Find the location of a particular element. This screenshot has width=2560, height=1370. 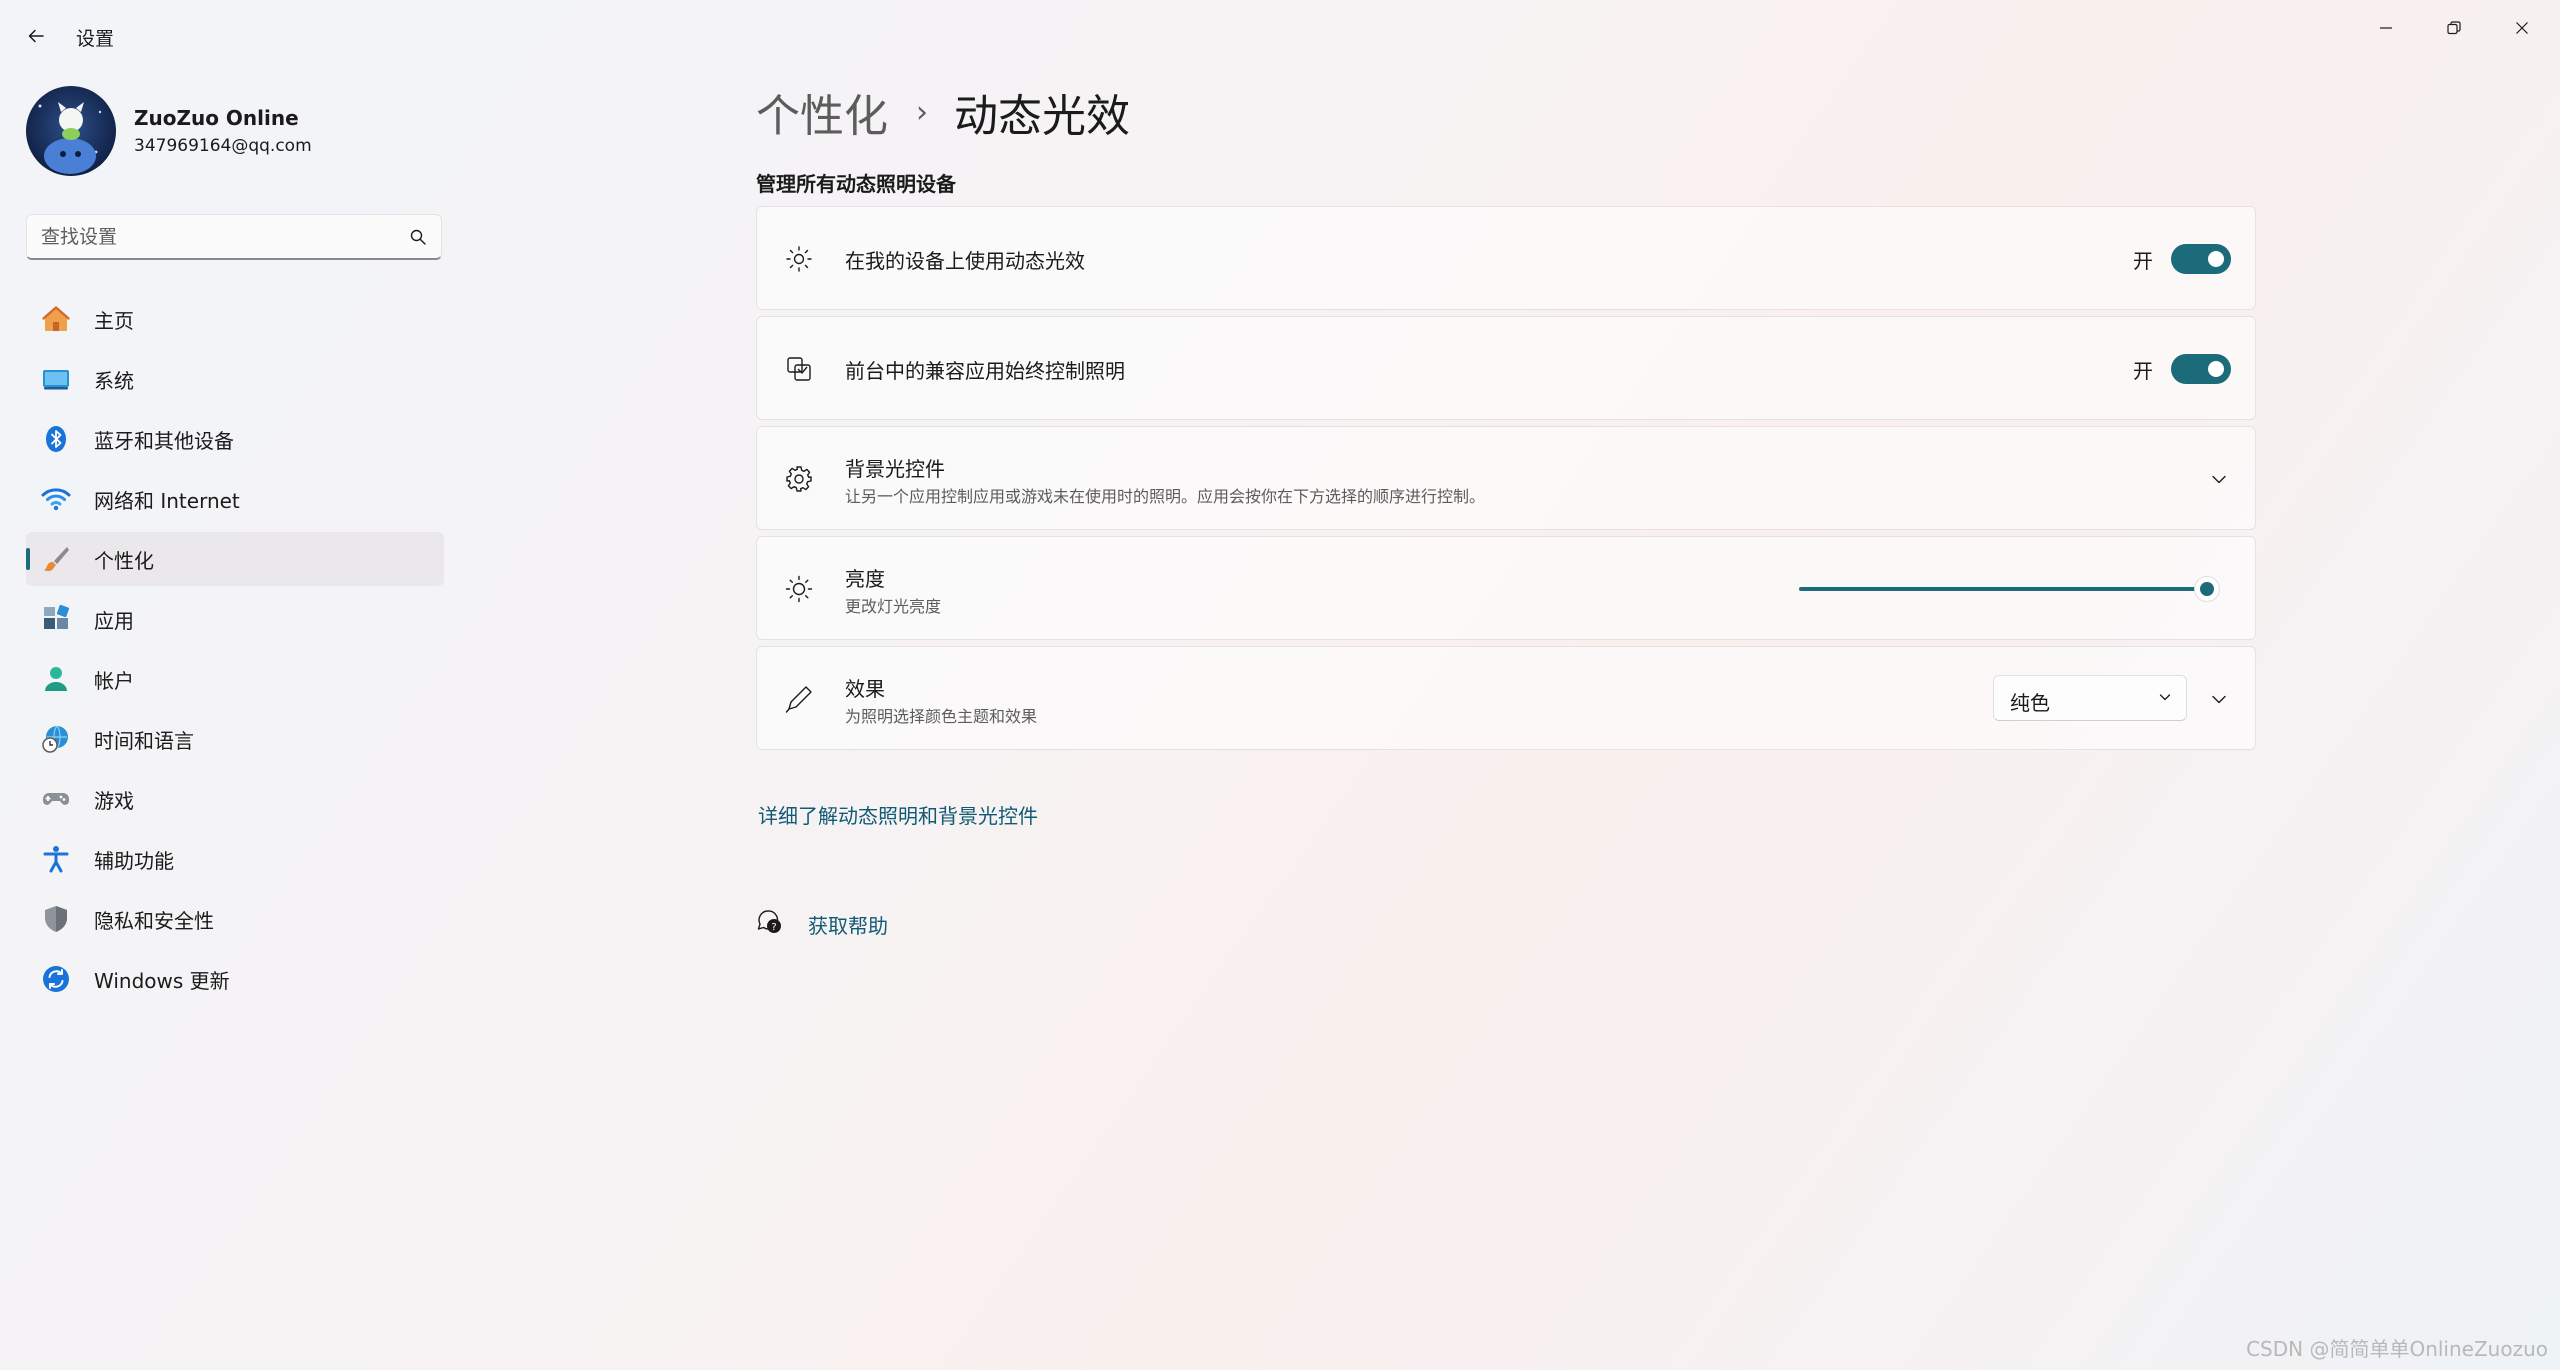

sidebar-item-network: 网络和 Internet is located at coordinates (235, 499).